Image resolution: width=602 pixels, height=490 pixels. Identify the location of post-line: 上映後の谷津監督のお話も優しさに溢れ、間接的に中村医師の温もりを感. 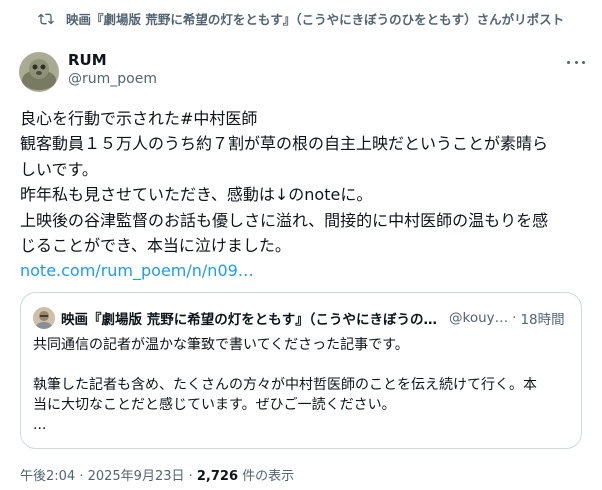
(284, 220).